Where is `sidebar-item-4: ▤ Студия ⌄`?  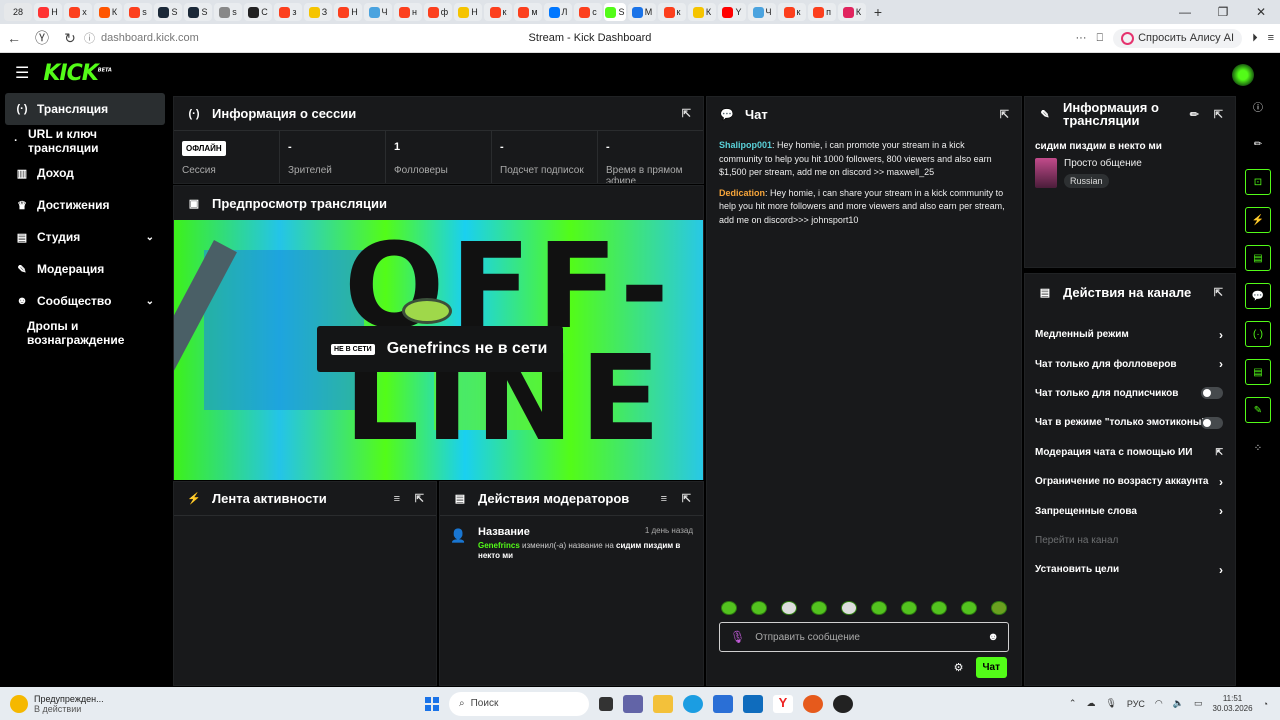
sidebar-item-4: ▤ Студия ⌄ is located at coordinates (85, 237).